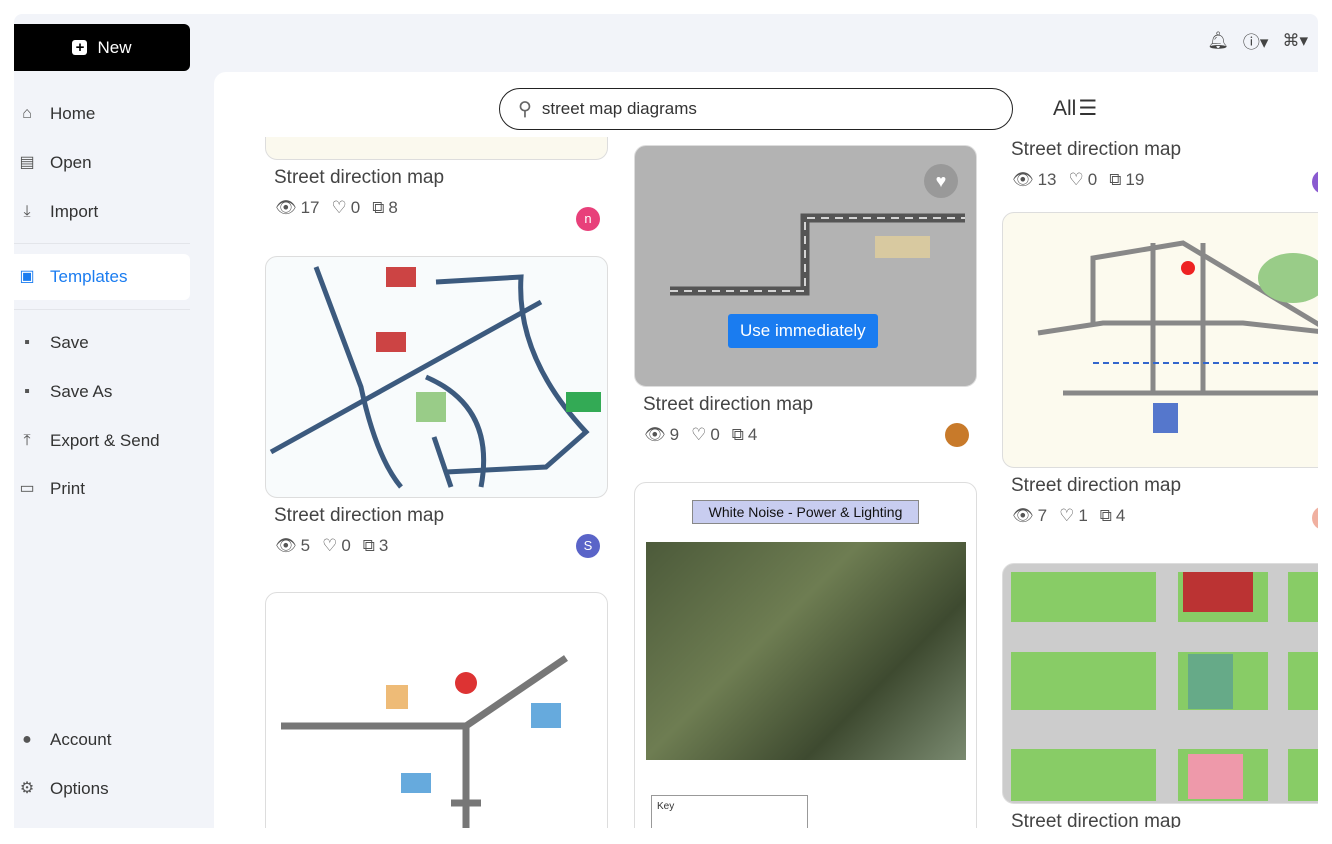 This screenshot has height=844, width=1332. Describe the element at coordinates (102, 212) in the screenshot. I see `sidebar-item-import: ⤓ Import` at that location.